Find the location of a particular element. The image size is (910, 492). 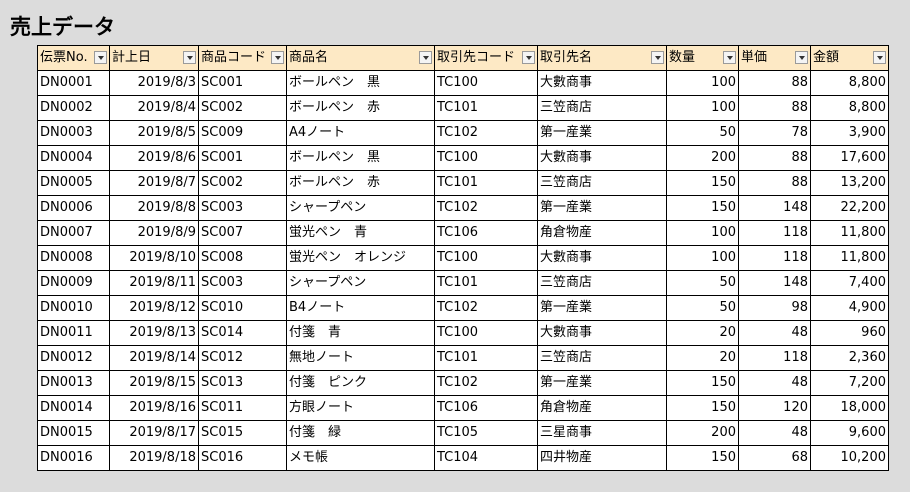

cell-product-name: 無地ノート is located at coordinates (360, 358).